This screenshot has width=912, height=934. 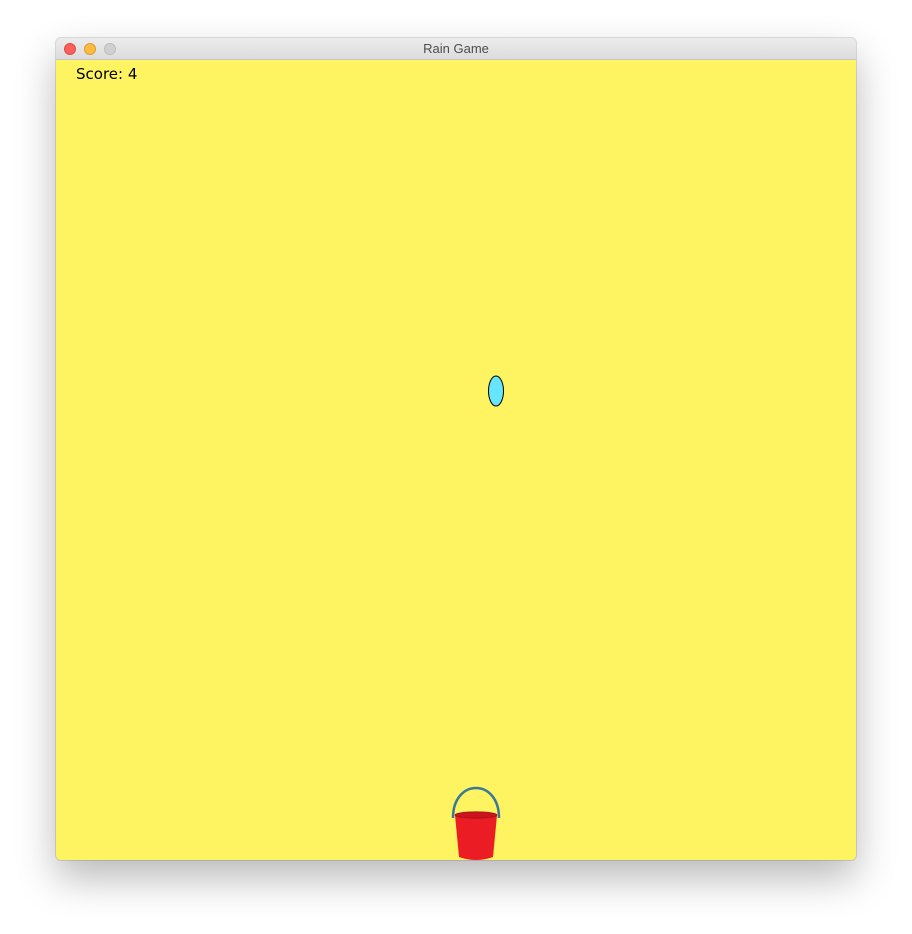 I want to click on bucket-icon, so click(x=476, y=822).